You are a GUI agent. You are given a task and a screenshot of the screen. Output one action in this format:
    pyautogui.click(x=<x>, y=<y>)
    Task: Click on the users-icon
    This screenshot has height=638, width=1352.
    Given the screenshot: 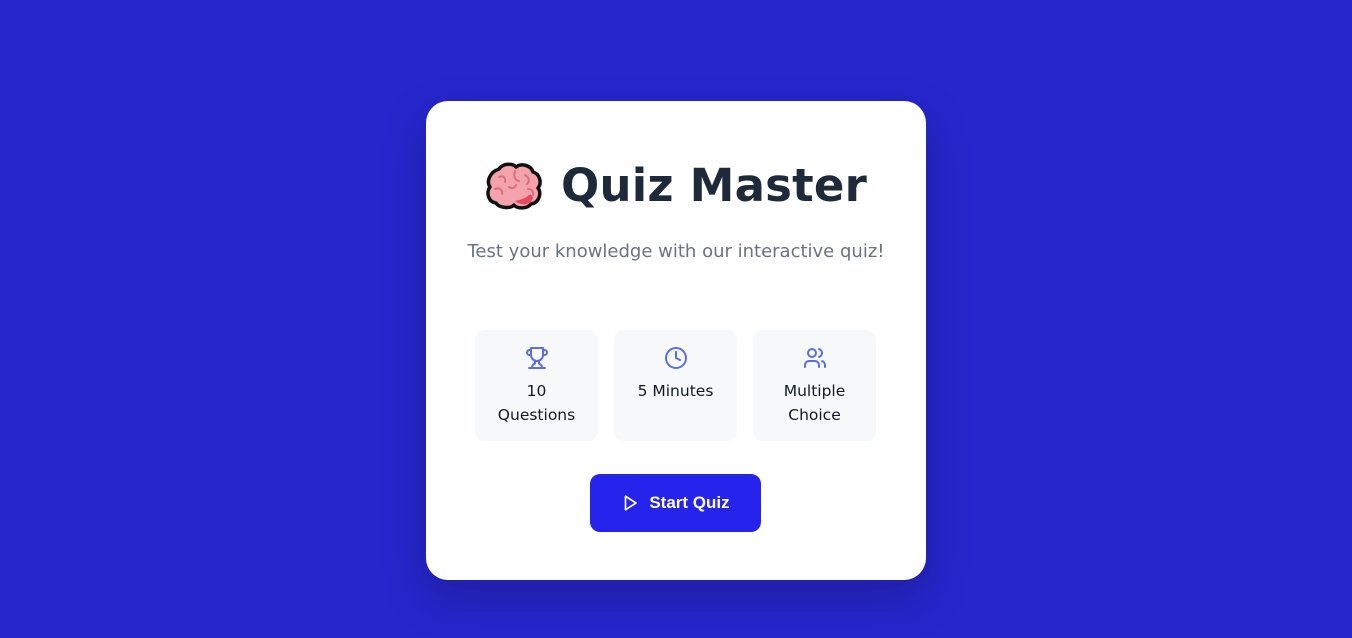 What is the action you would take?
    pyautogui.click(x=814, y=358)
    